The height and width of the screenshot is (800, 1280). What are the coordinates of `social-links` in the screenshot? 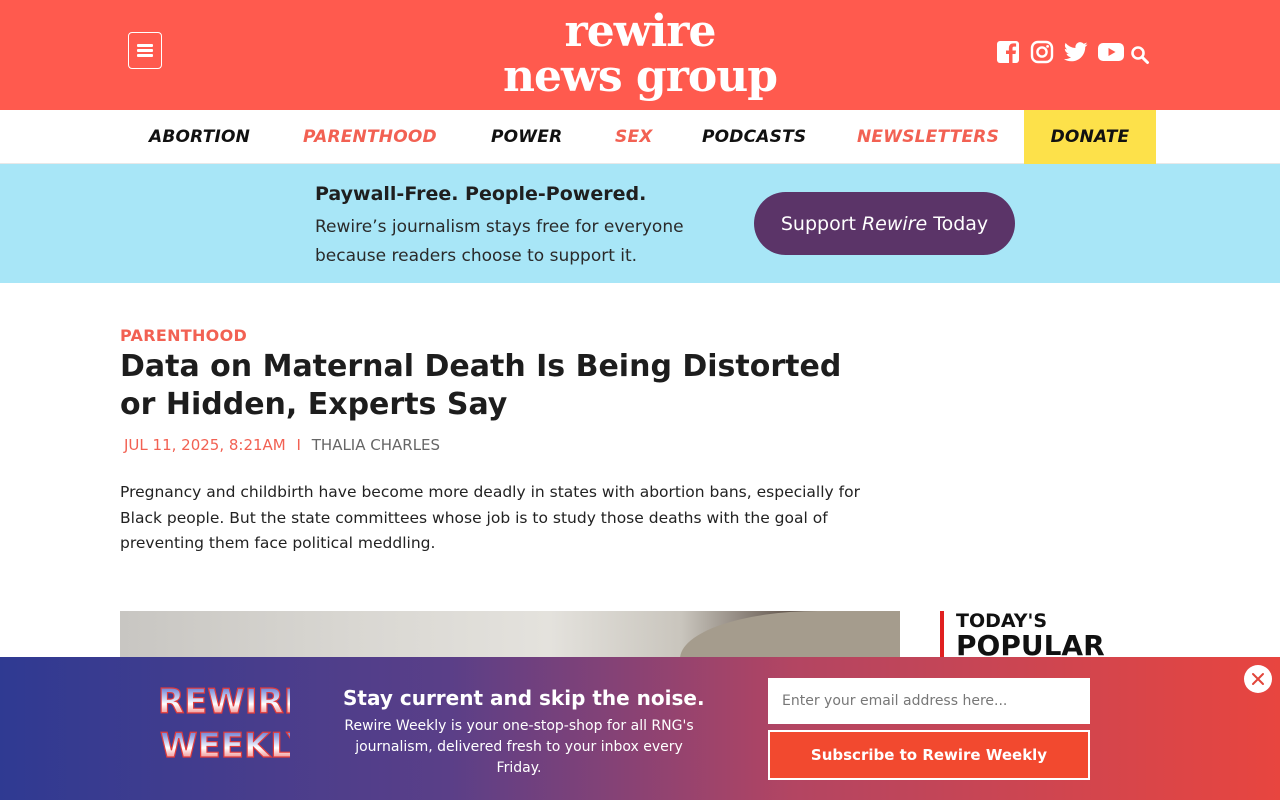 It's located at (1073, 52).